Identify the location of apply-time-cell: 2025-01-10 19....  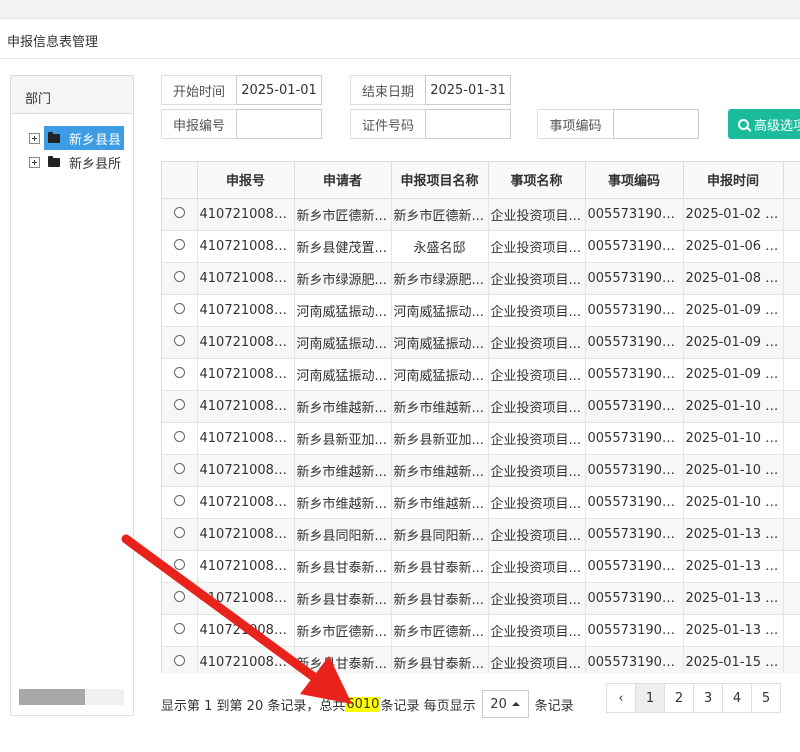
(733, 470).